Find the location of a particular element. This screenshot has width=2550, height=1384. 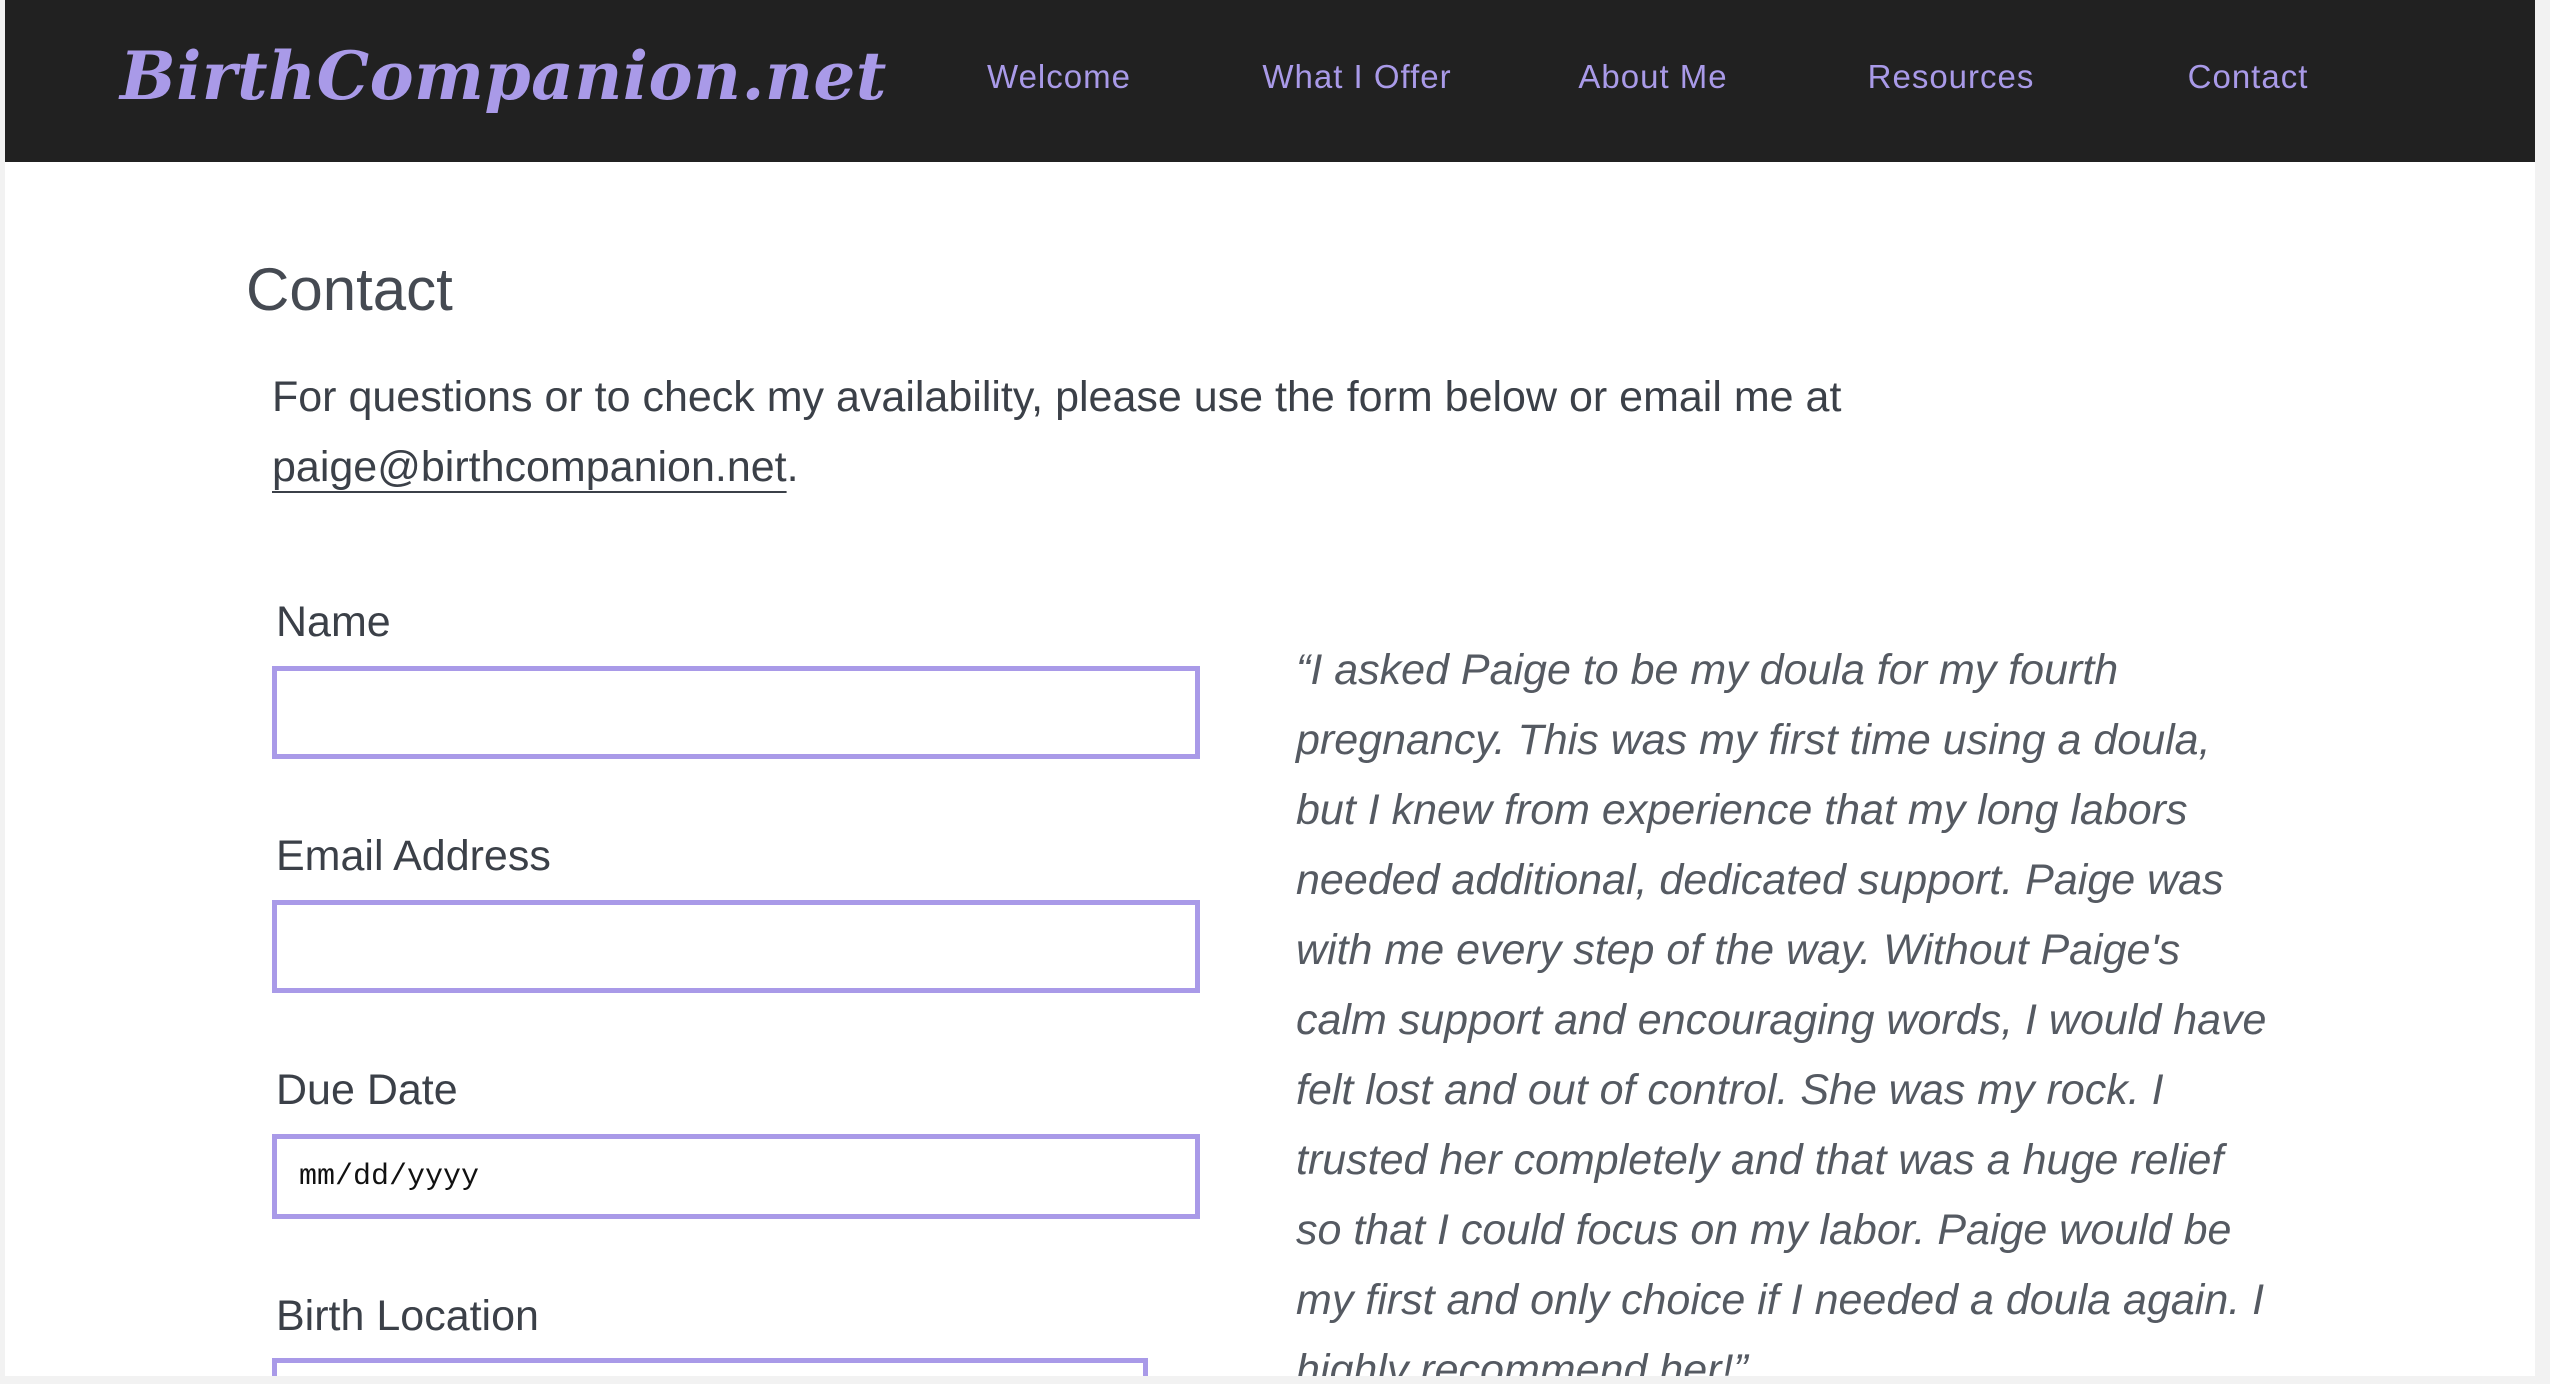

brand-logo-link: BirthCompanion.net is located at coordinates (503, 76).